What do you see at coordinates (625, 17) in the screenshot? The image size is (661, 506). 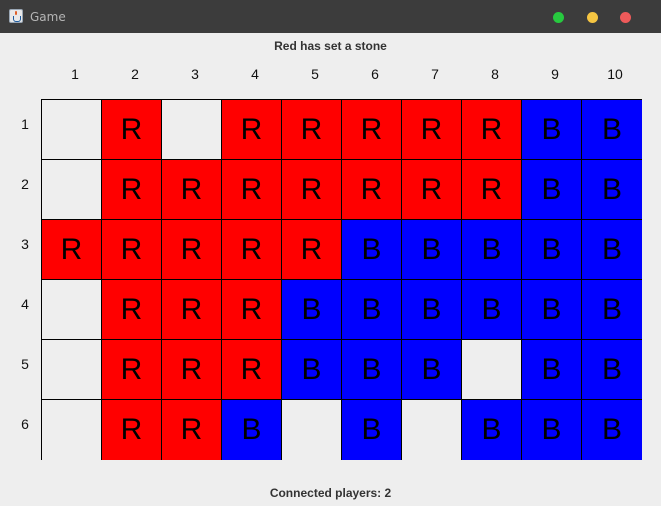 I see `close-button` at bounding box center [625, 17].